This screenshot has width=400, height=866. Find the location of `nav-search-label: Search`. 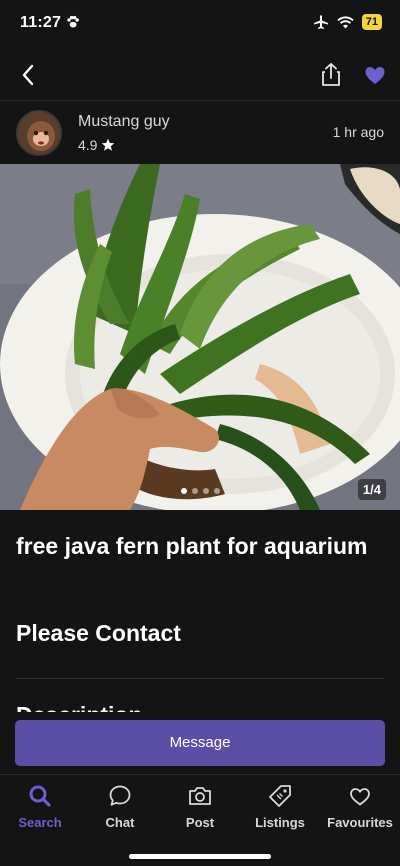

nav-search-label: Search is located at coordinates (40, 822).